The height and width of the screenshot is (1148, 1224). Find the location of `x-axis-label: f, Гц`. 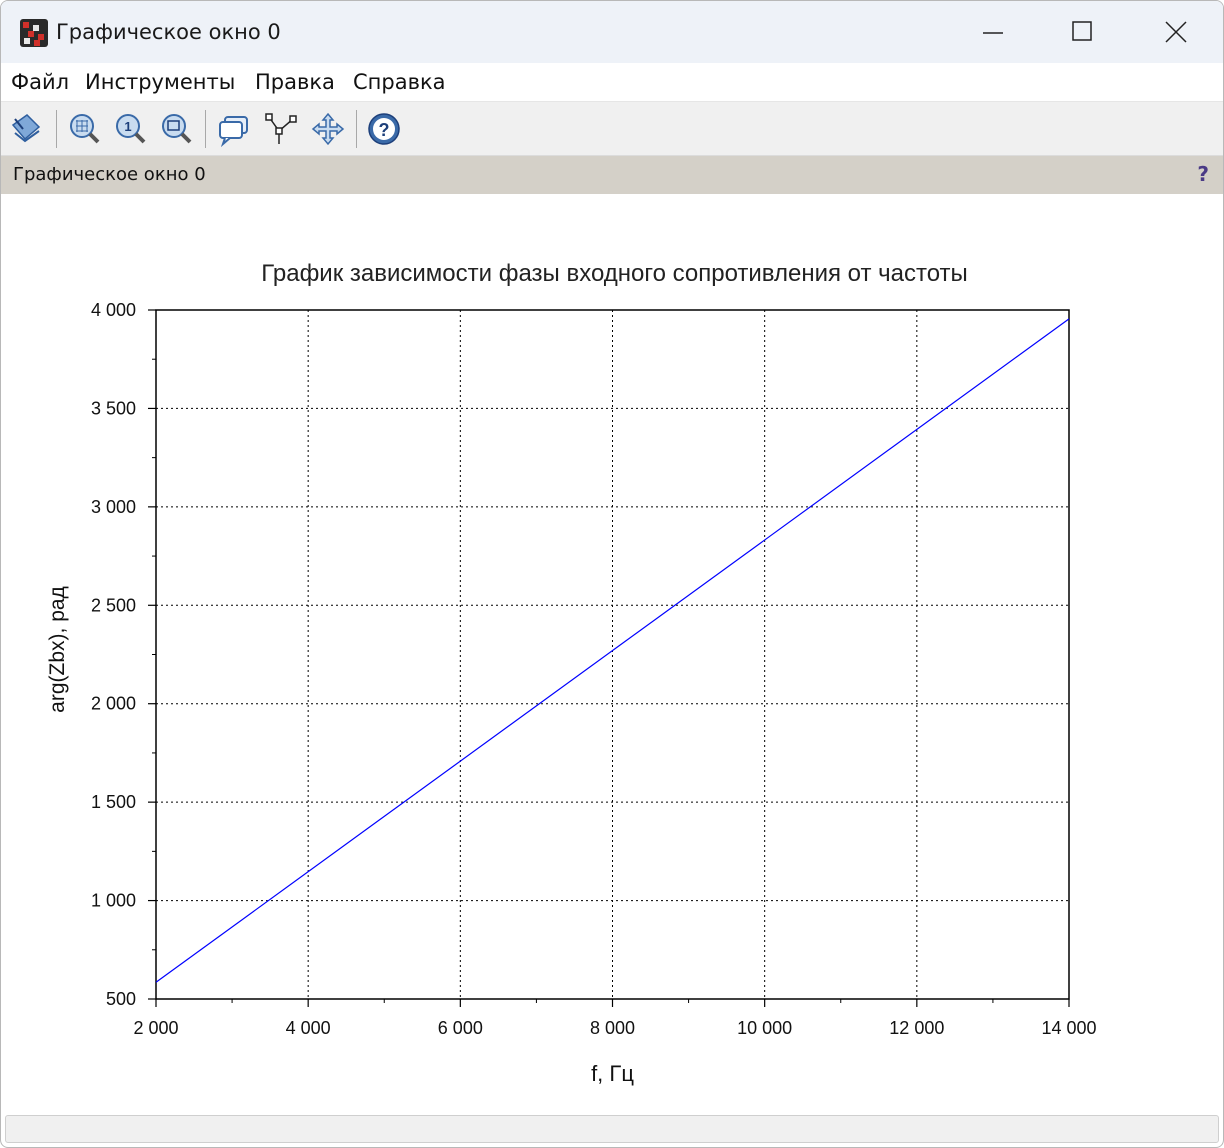

x-axis-label: f, Гц is located at coordinates (612, 1073).